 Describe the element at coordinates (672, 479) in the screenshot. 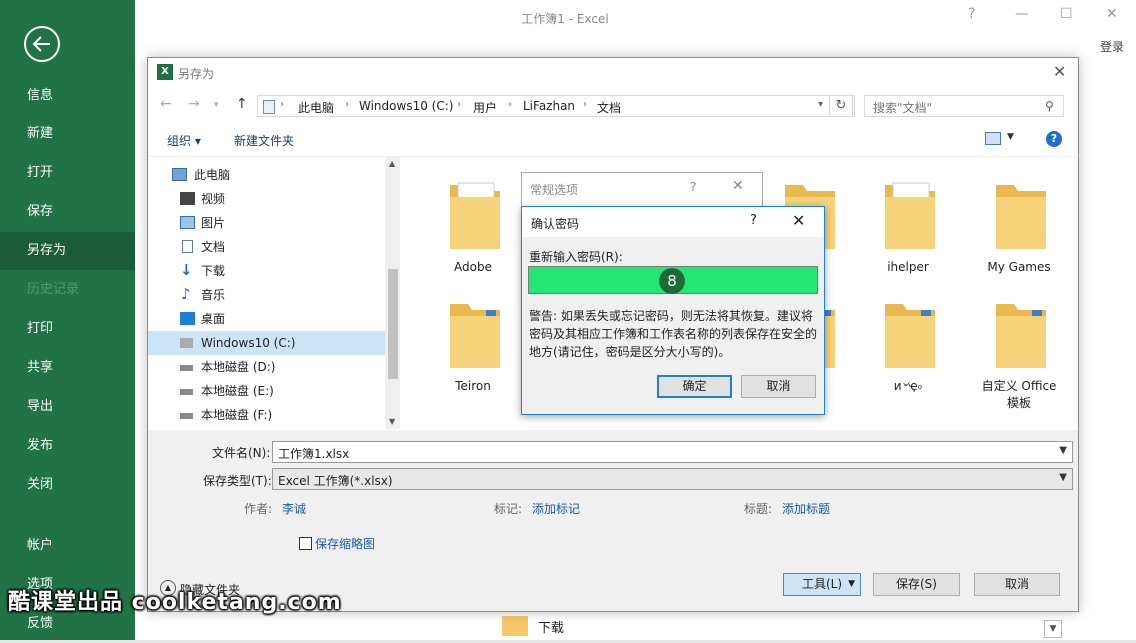

I see `filetype-select: Excel 工作簿(*.xlsx) ▼` at that location.